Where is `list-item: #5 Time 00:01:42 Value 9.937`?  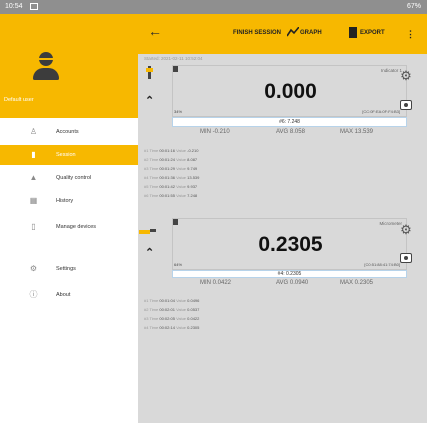
list-item: #5 Time 00:01:42 Value 9.937 is located at coordinates (171, 186).